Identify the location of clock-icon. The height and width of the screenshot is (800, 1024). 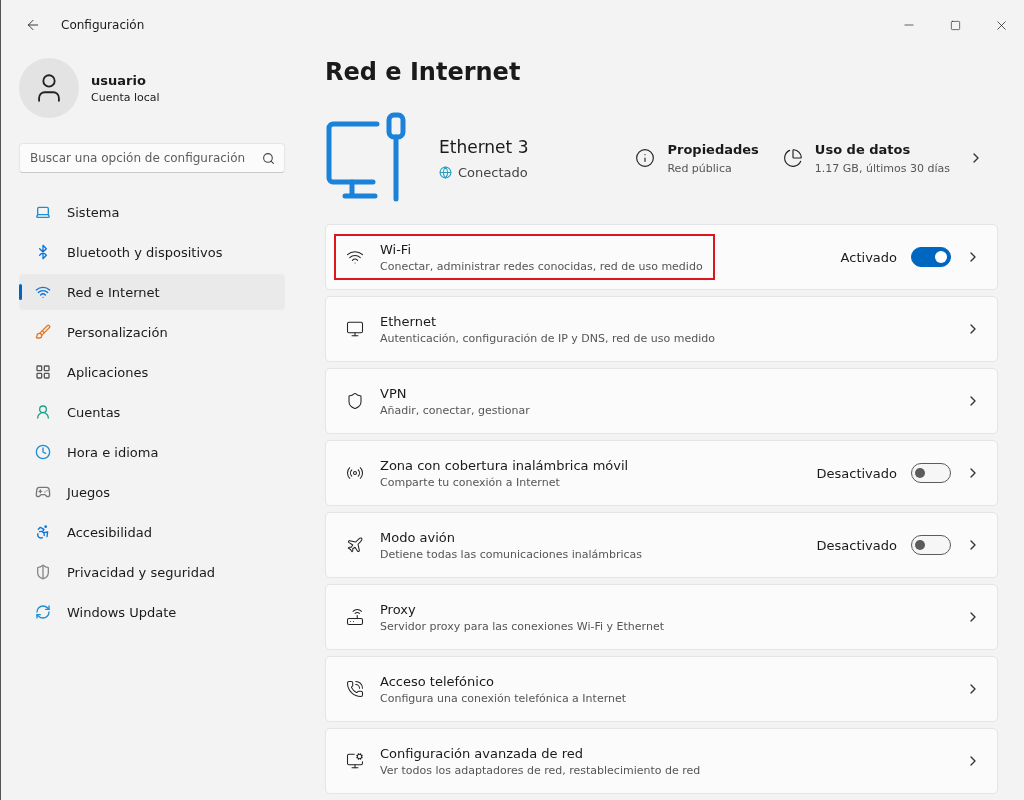
(43, 452).